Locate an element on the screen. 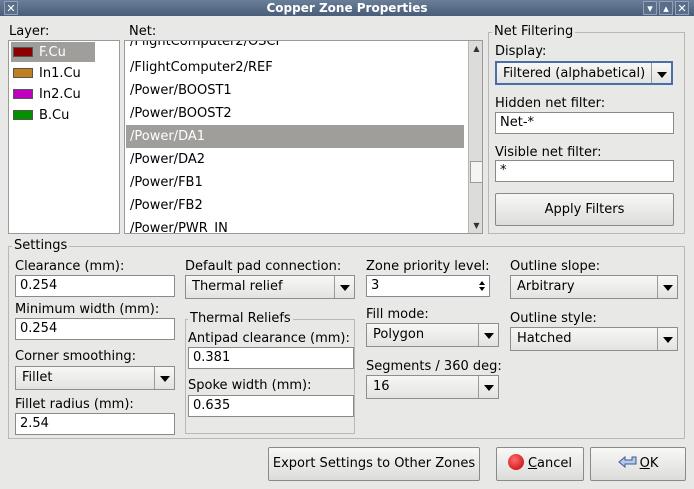 This screenshot has height=489, width=694. layer-item-fcu: F.Cu is located at coordinates (53, 52).